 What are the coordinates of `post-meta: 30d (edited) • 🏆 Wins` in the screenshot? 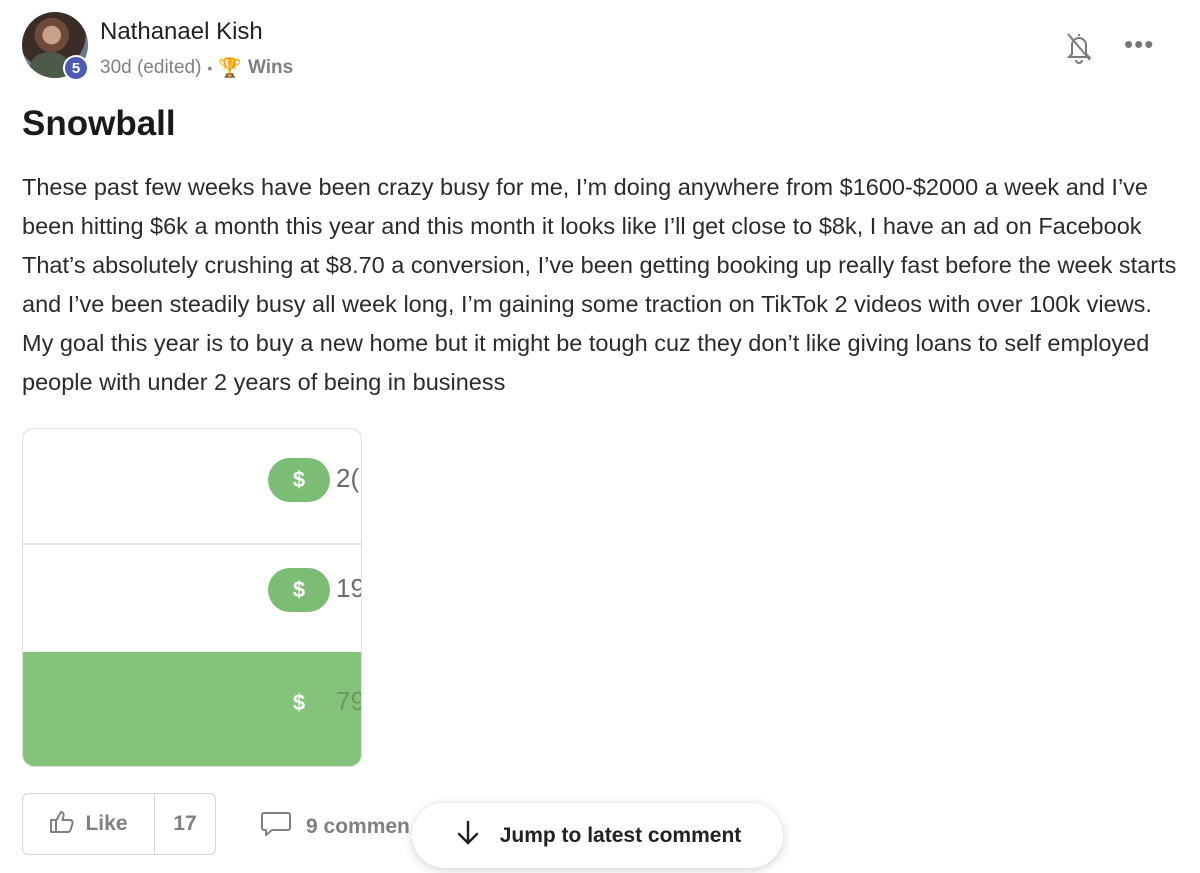 It's located at (196, 68).